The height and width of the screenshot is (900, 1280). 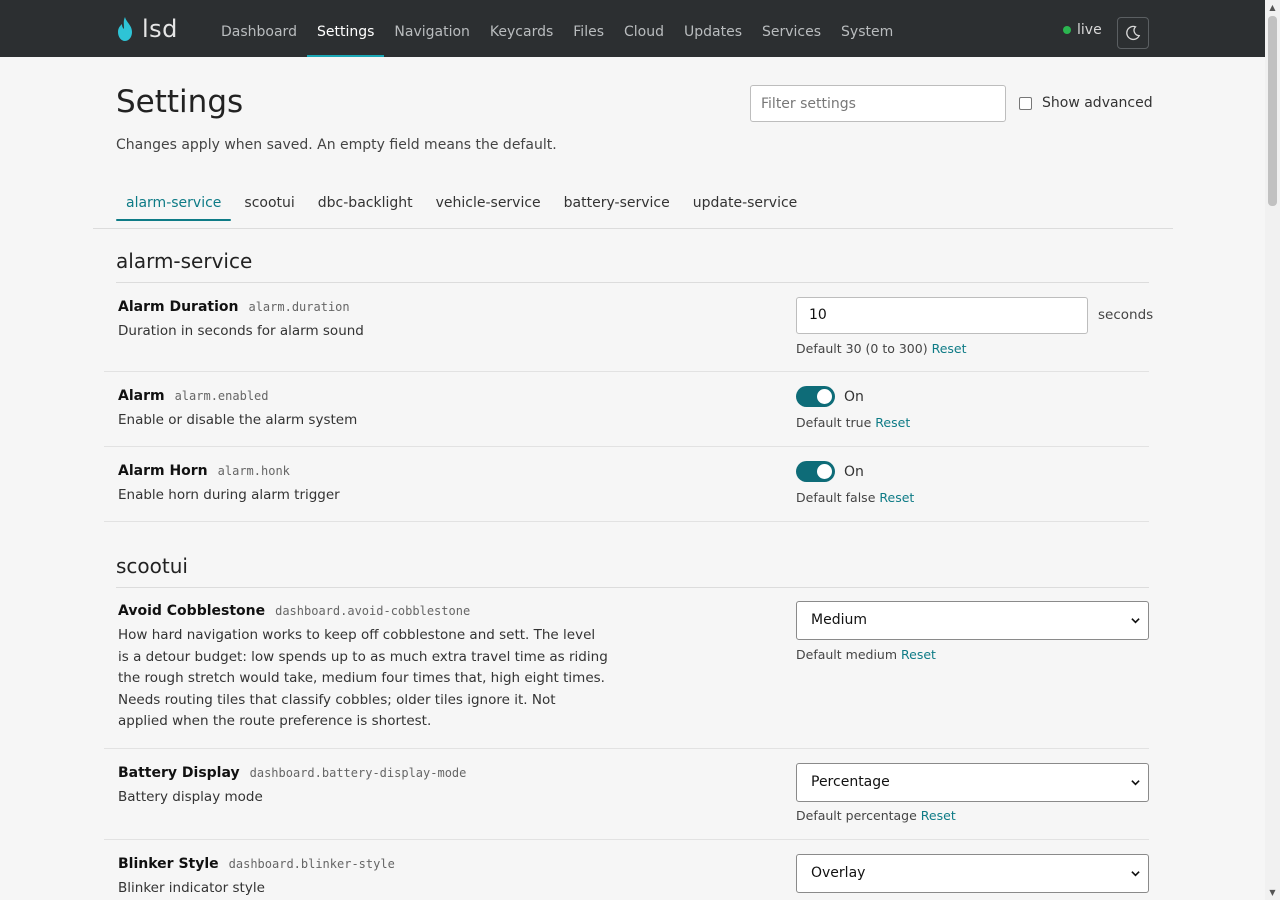 I want to click on setting-name: Blinker Style, so click(x=168, y=864).